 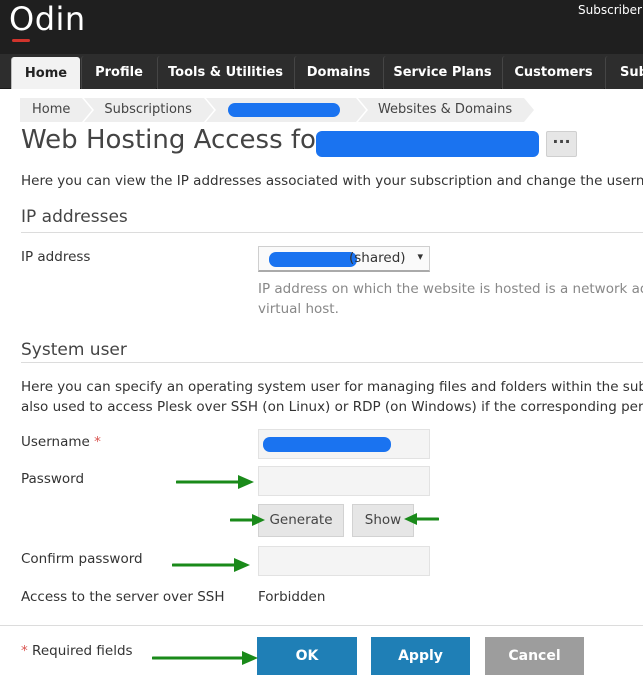 I want to click on username-label: Username *, so click(x=61, y=442).